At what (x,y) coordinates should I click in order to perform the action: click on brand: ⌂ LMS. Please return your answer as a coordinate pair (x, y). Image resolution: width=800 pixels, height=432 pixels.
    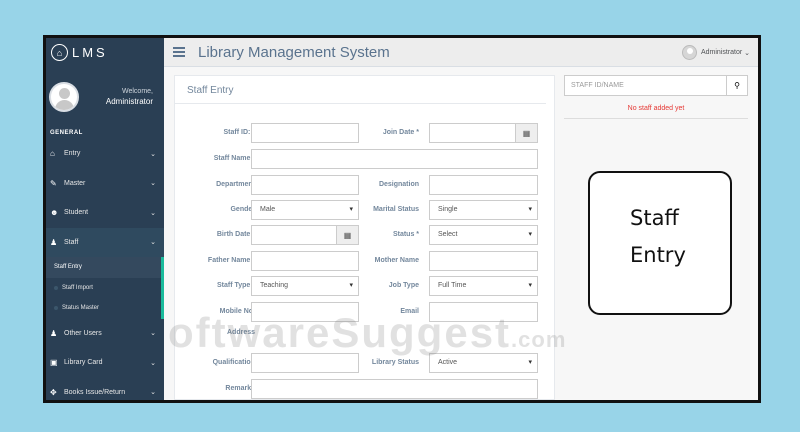
    Looking at the image, I should click on (105, 52).